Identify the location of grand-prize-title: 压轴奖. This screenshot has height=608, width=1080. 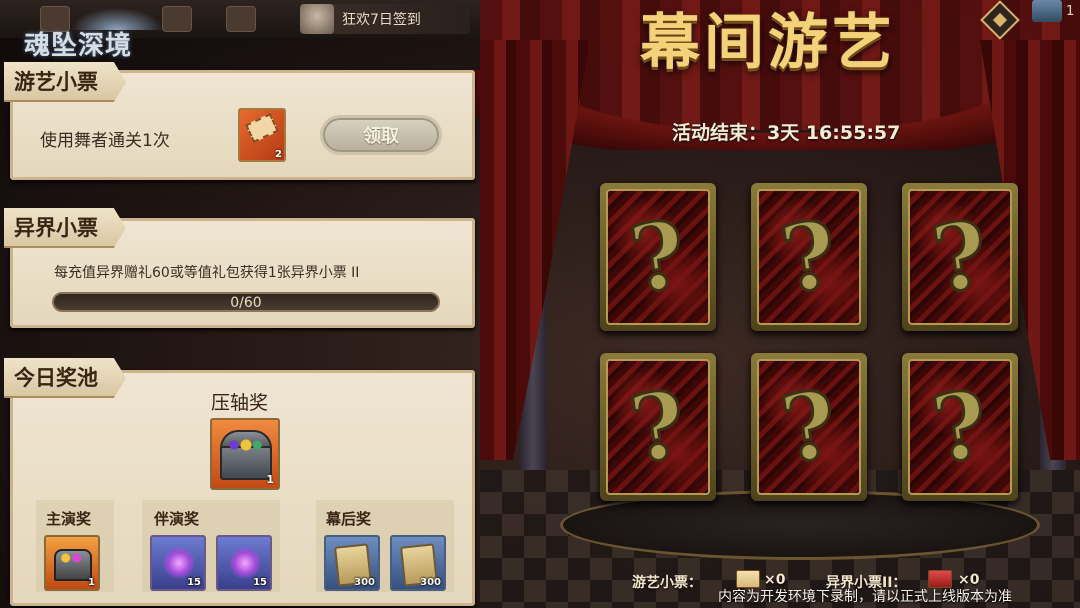
(240, 403).